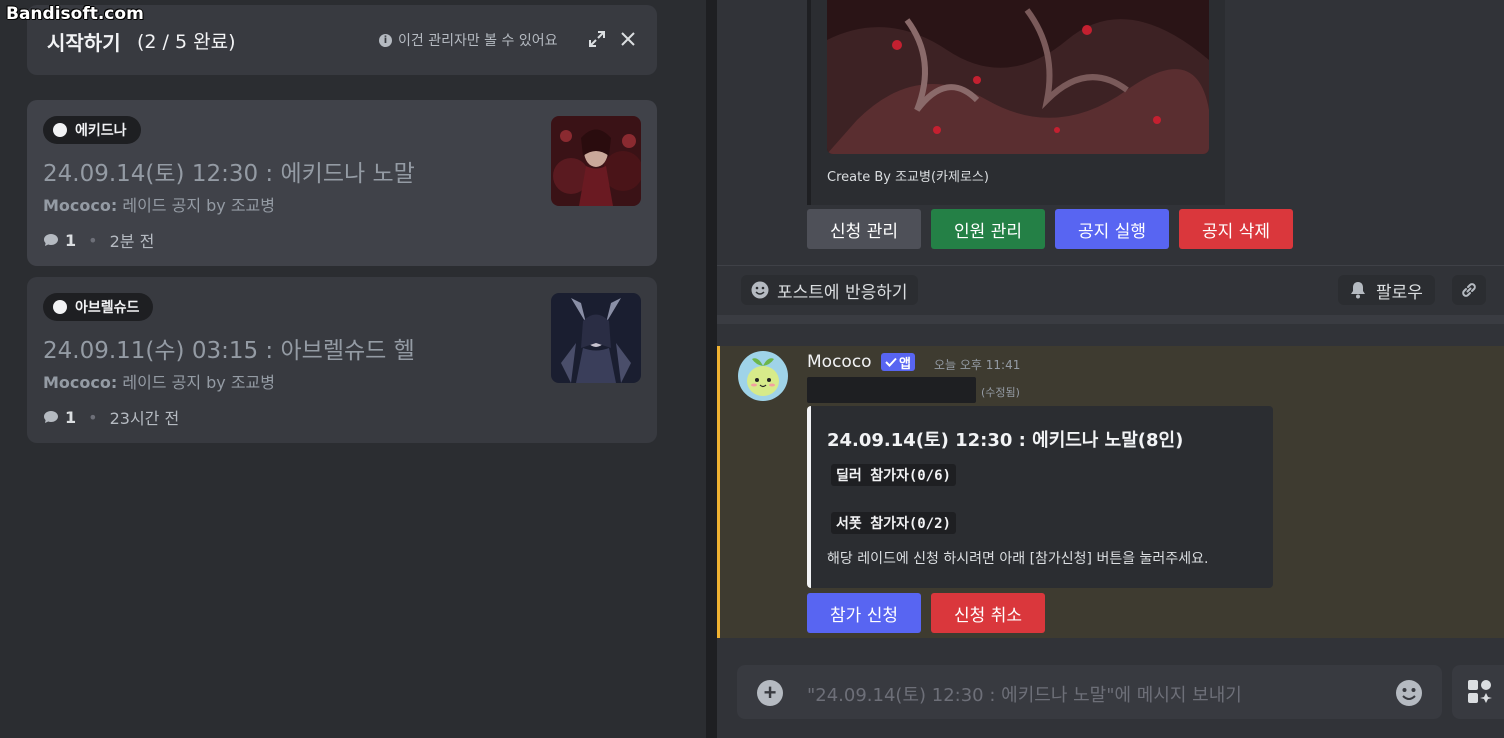 The image size is (1504, 738). Describe the element at coordinates (84, 43) in the screenshot. I see `getting-started-title: 시작하기` at that location.